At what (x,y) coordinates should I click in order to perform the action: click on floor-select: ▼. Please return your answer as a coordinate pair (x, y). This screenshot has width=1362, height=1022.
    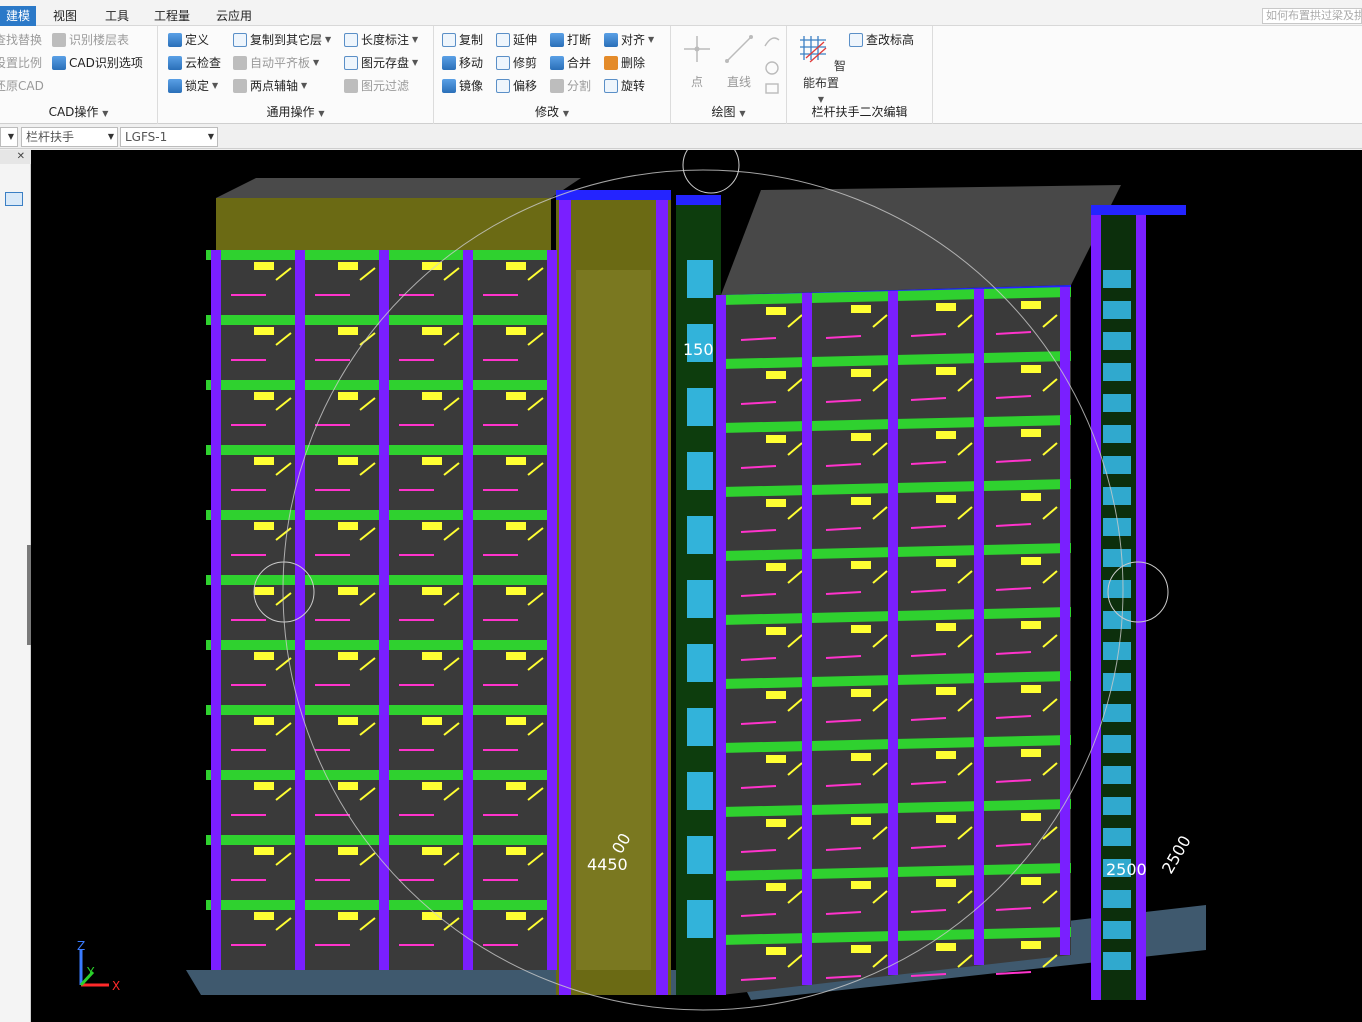
    Looking at the image, I should click on (9, 137).